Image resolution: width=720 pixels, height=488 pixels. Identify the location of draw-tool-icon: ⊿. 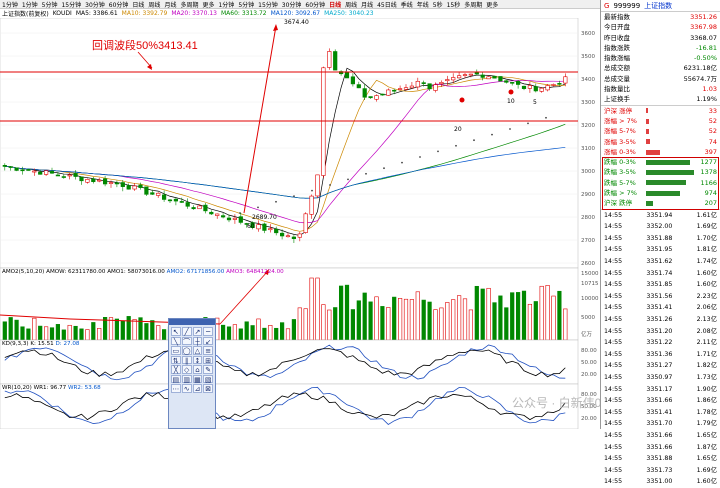
(197, 388).